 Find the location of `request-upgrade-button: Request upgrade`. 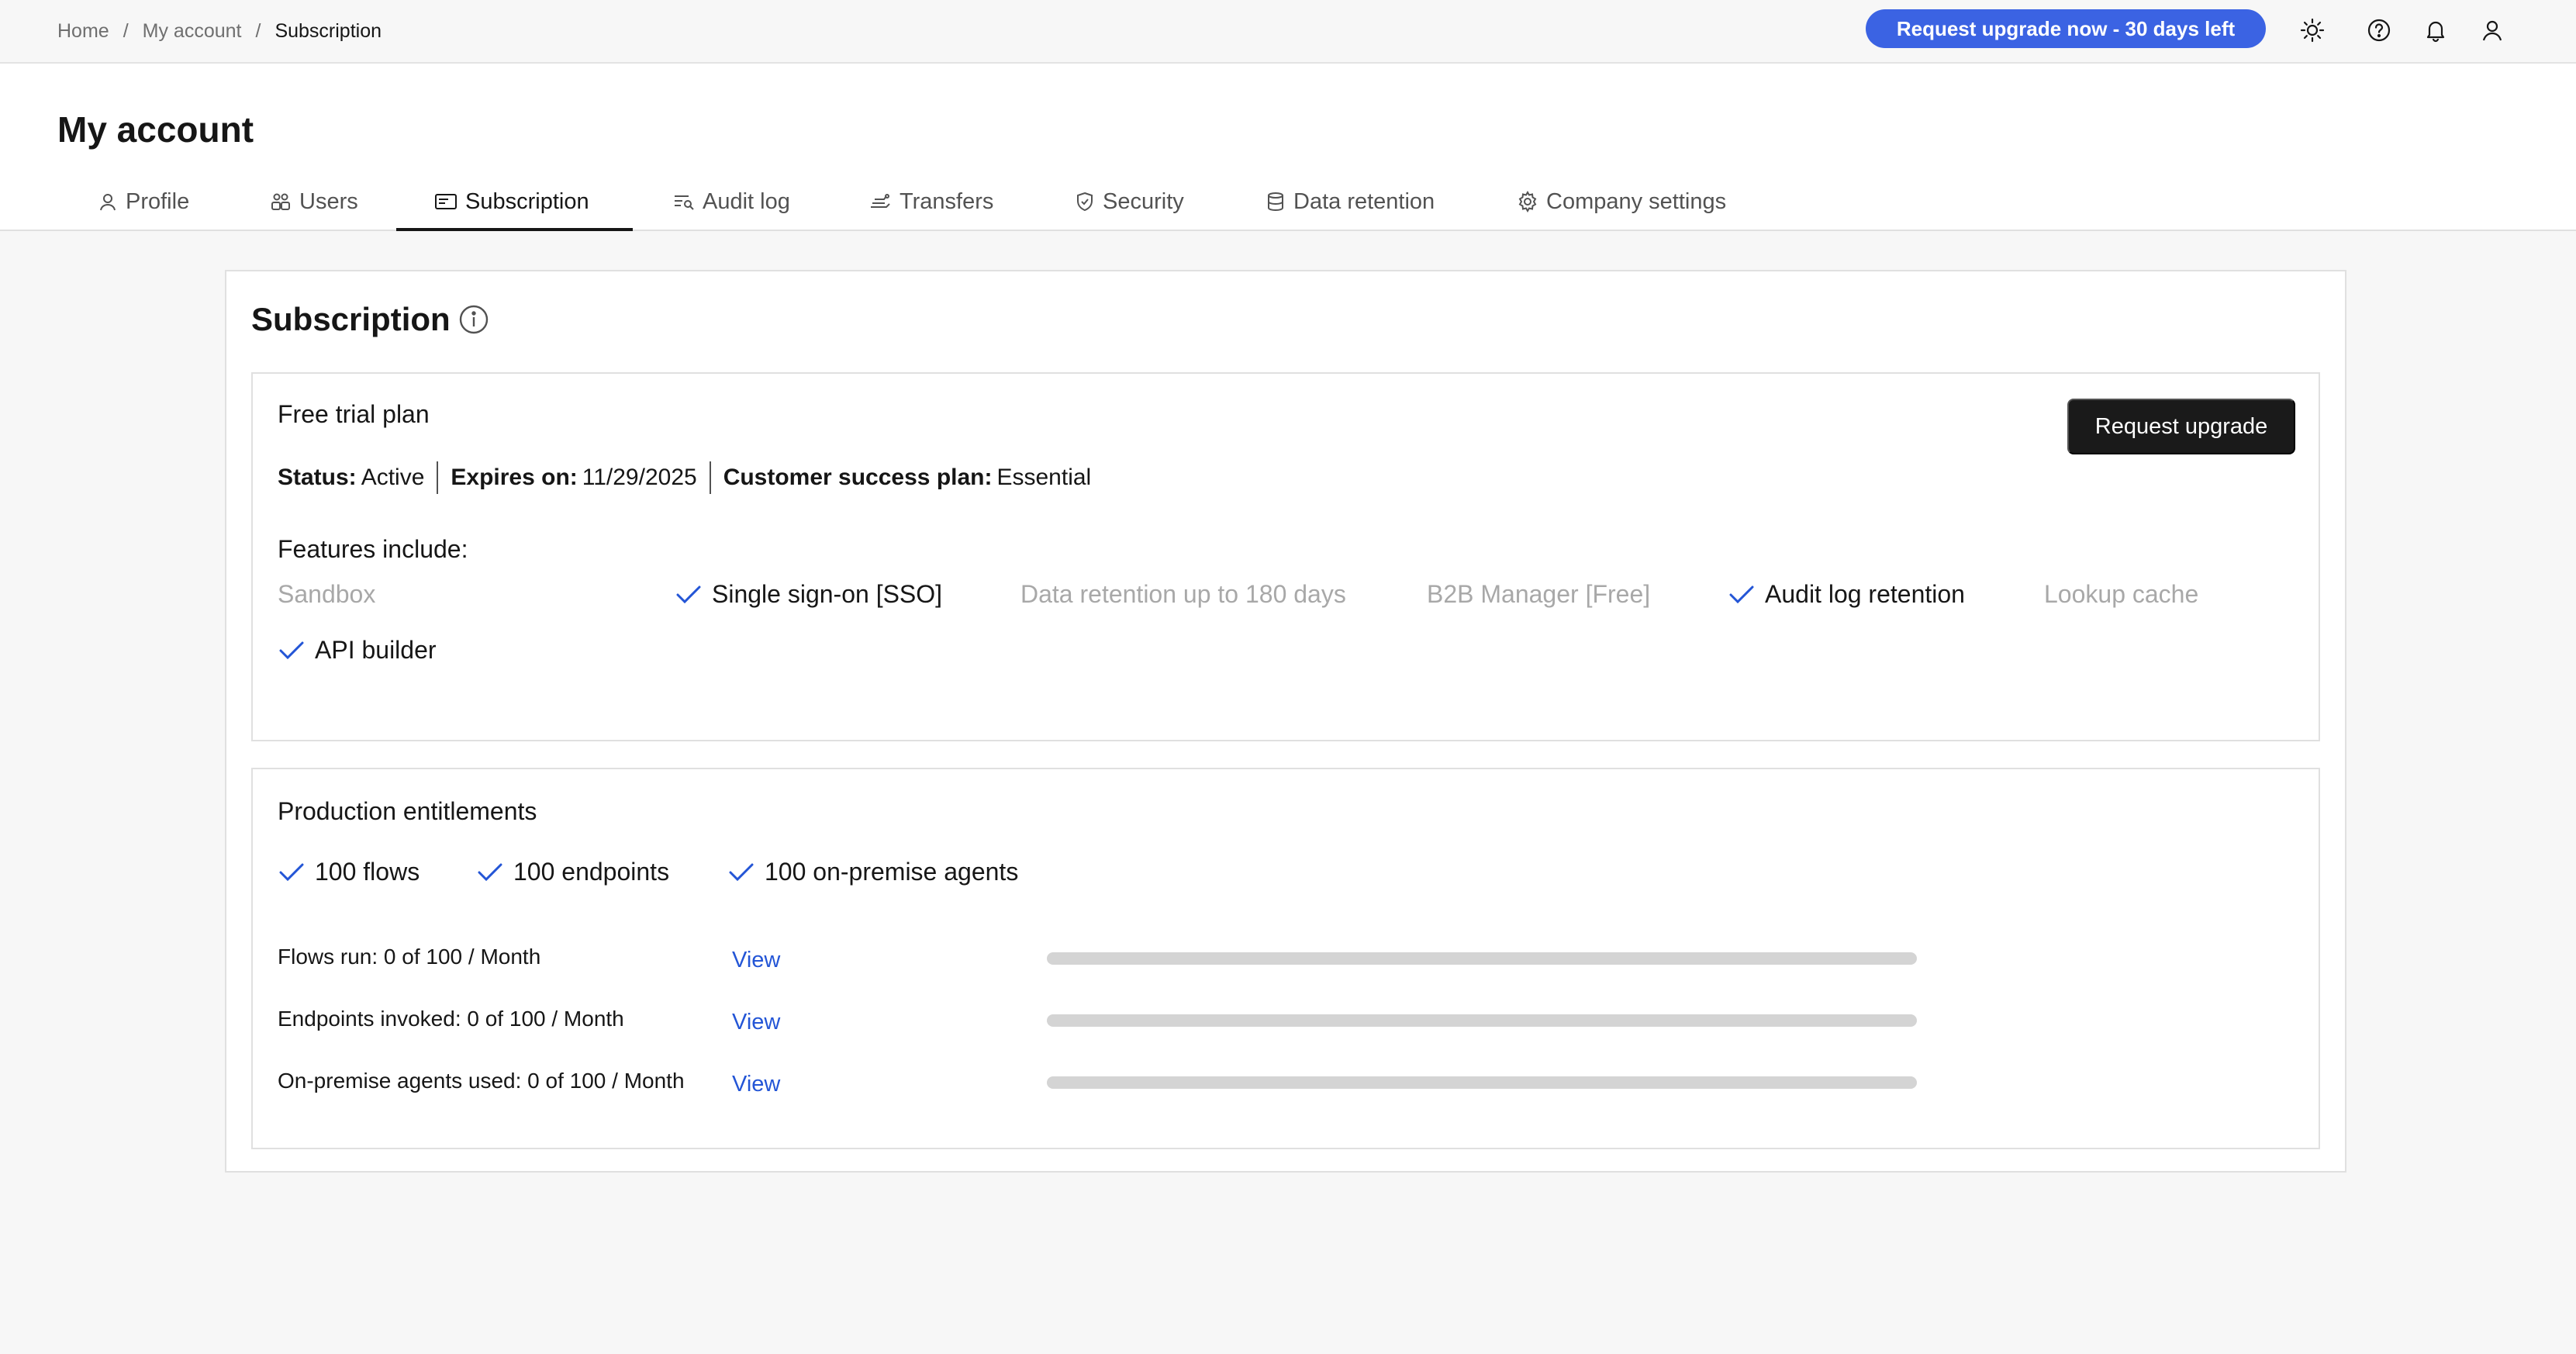

request-upgrade-button: Request upgrade is located at coordinates (2181, 427).